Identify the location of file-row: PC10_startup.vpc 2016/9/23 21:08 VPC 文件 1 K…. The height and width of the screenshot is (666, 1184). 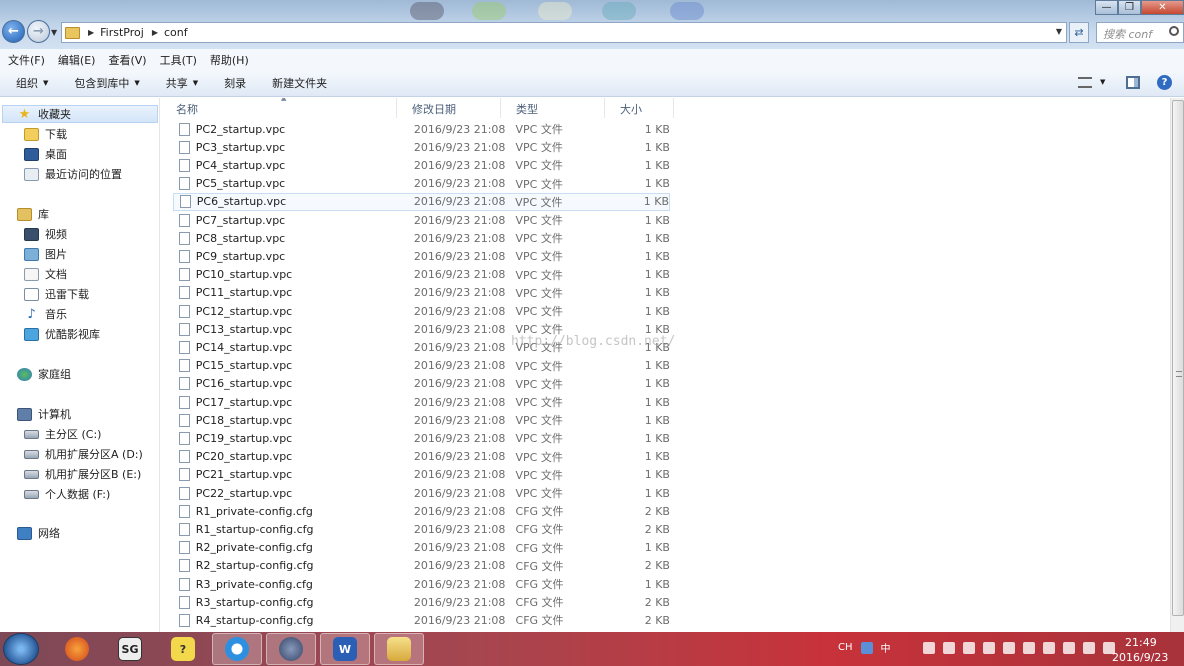
(421, 275).